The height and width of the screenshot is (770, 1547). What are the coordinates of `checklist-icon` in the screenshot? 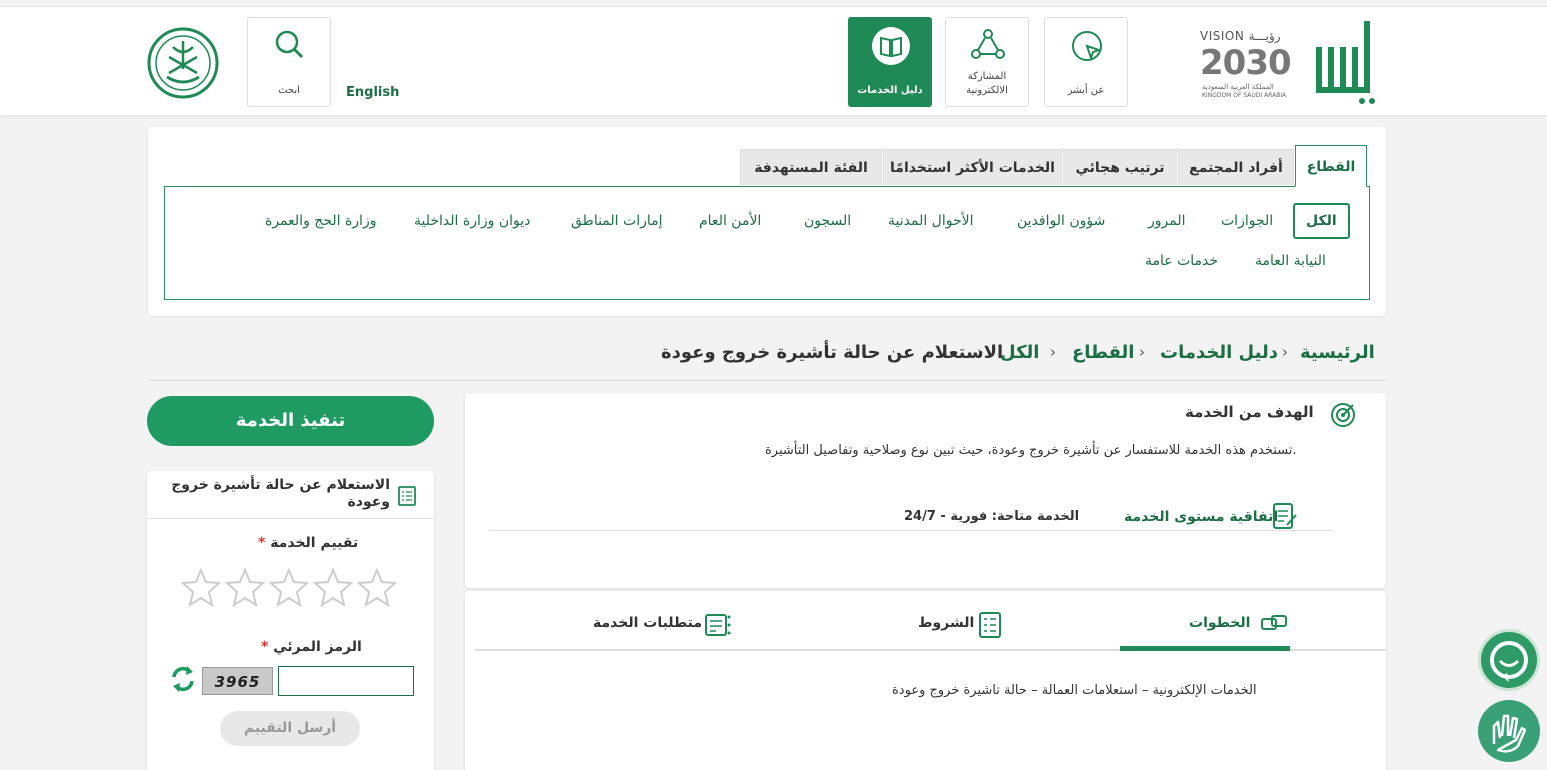 It's located at (990, 625).